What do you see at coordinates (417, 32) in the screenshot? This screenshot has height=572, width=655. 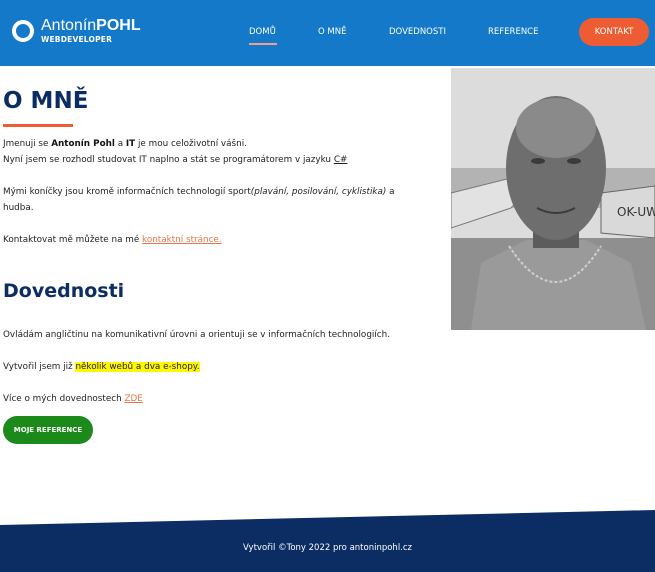 I see `nav-item-skills: DOVEDNOSTI` at bounding box center [417, 32].